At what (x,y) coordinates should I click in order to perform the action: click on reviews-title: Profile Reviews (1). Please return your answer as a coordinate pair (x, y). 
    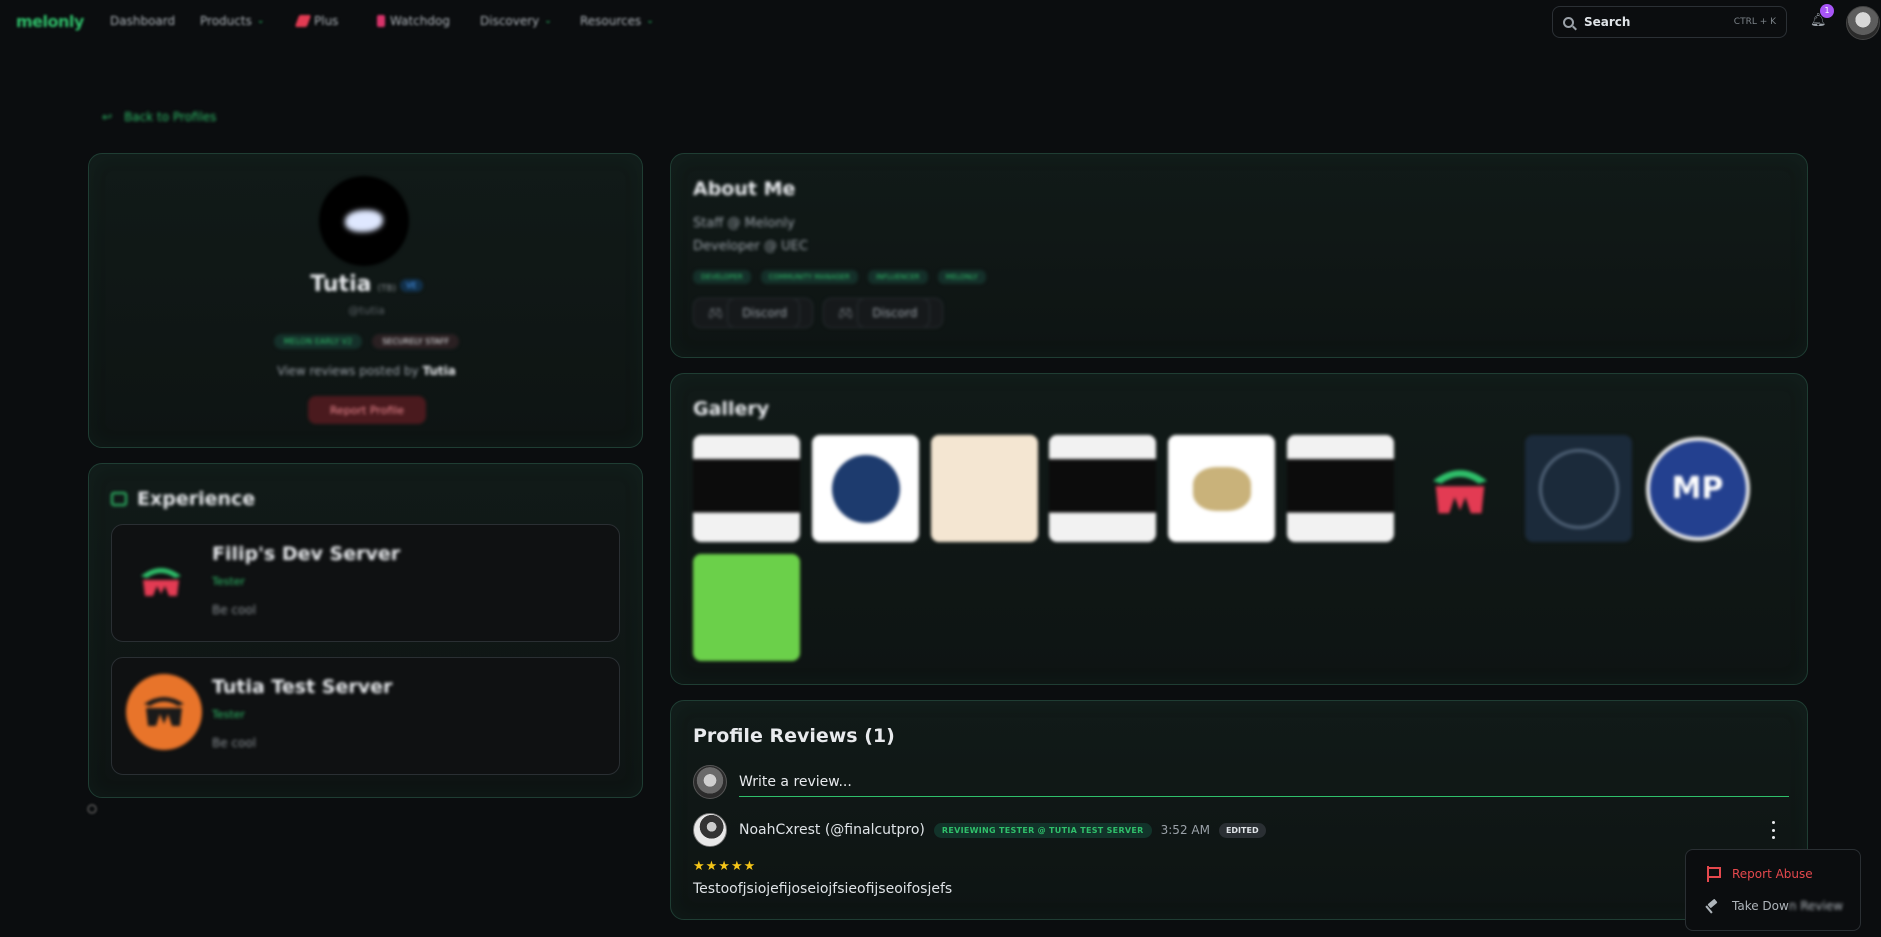
    Looking at the image, I should click on (794, 736).